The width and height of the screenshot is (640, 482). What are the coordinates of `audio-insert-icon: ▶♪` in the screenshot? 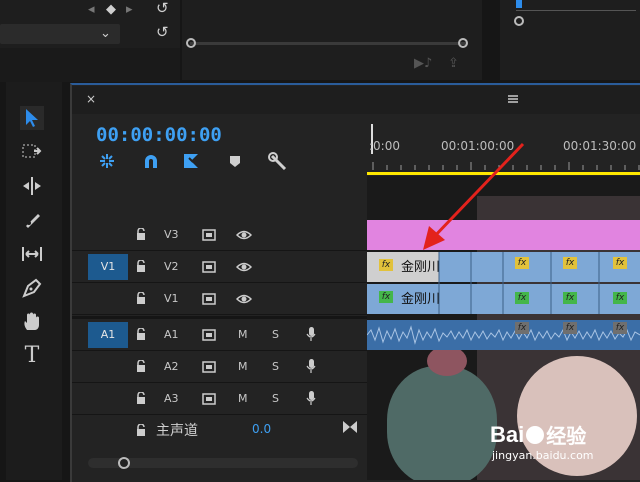 It's located at (423, 64).